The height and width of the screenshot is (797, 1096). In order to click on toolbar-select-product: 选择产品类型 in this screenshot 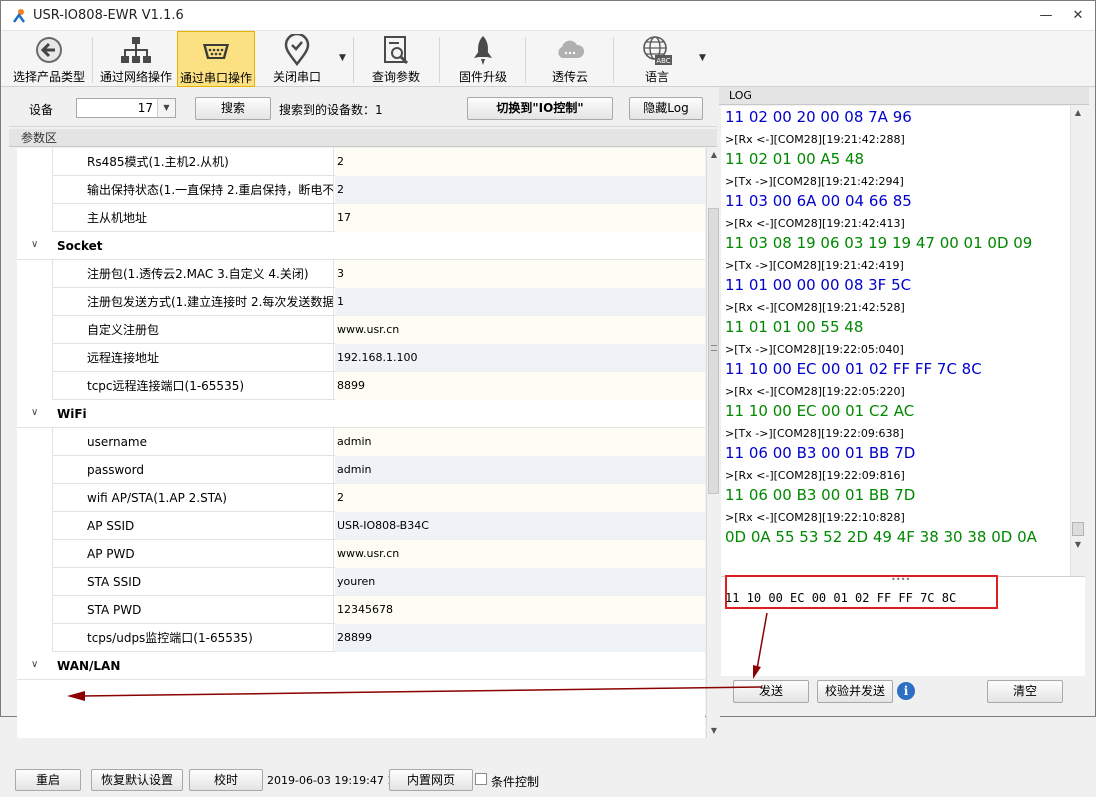, I will do `click(49, 59)`.